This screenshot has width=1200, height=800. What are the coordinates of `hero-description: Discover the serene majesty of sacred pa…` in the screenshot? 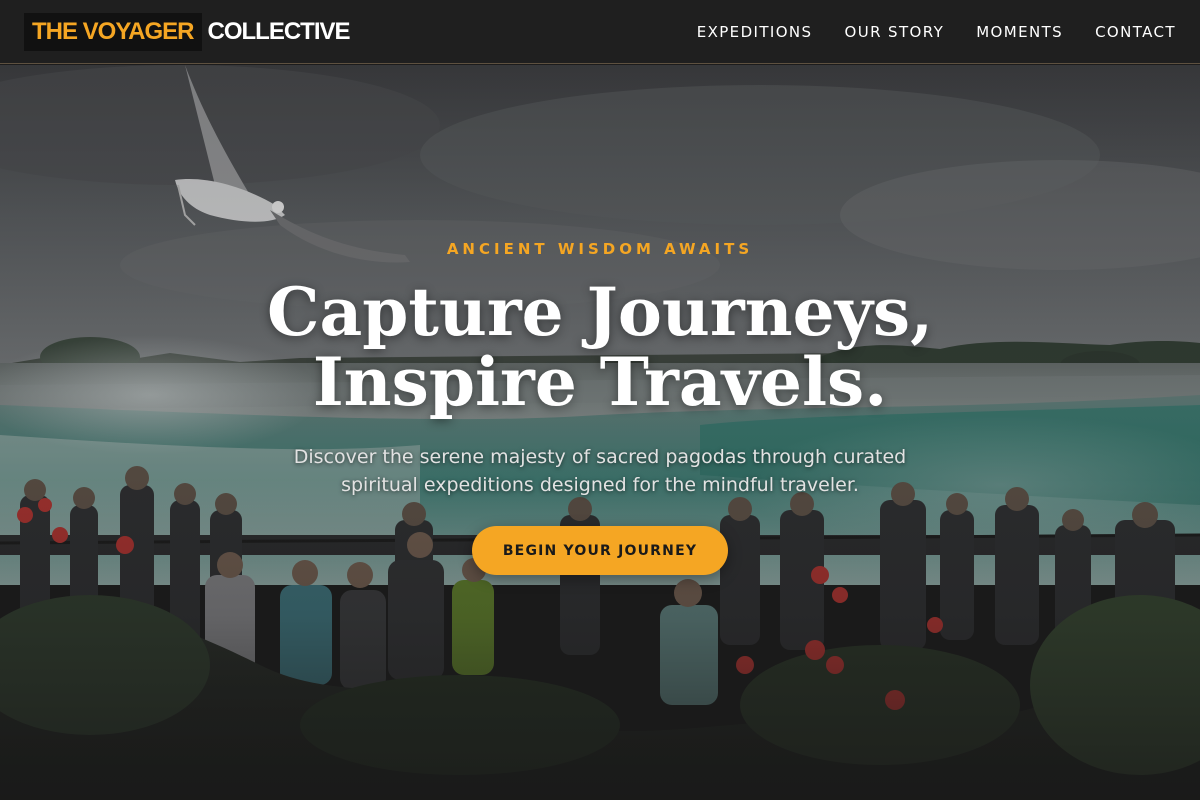 It's located at (600, 471).